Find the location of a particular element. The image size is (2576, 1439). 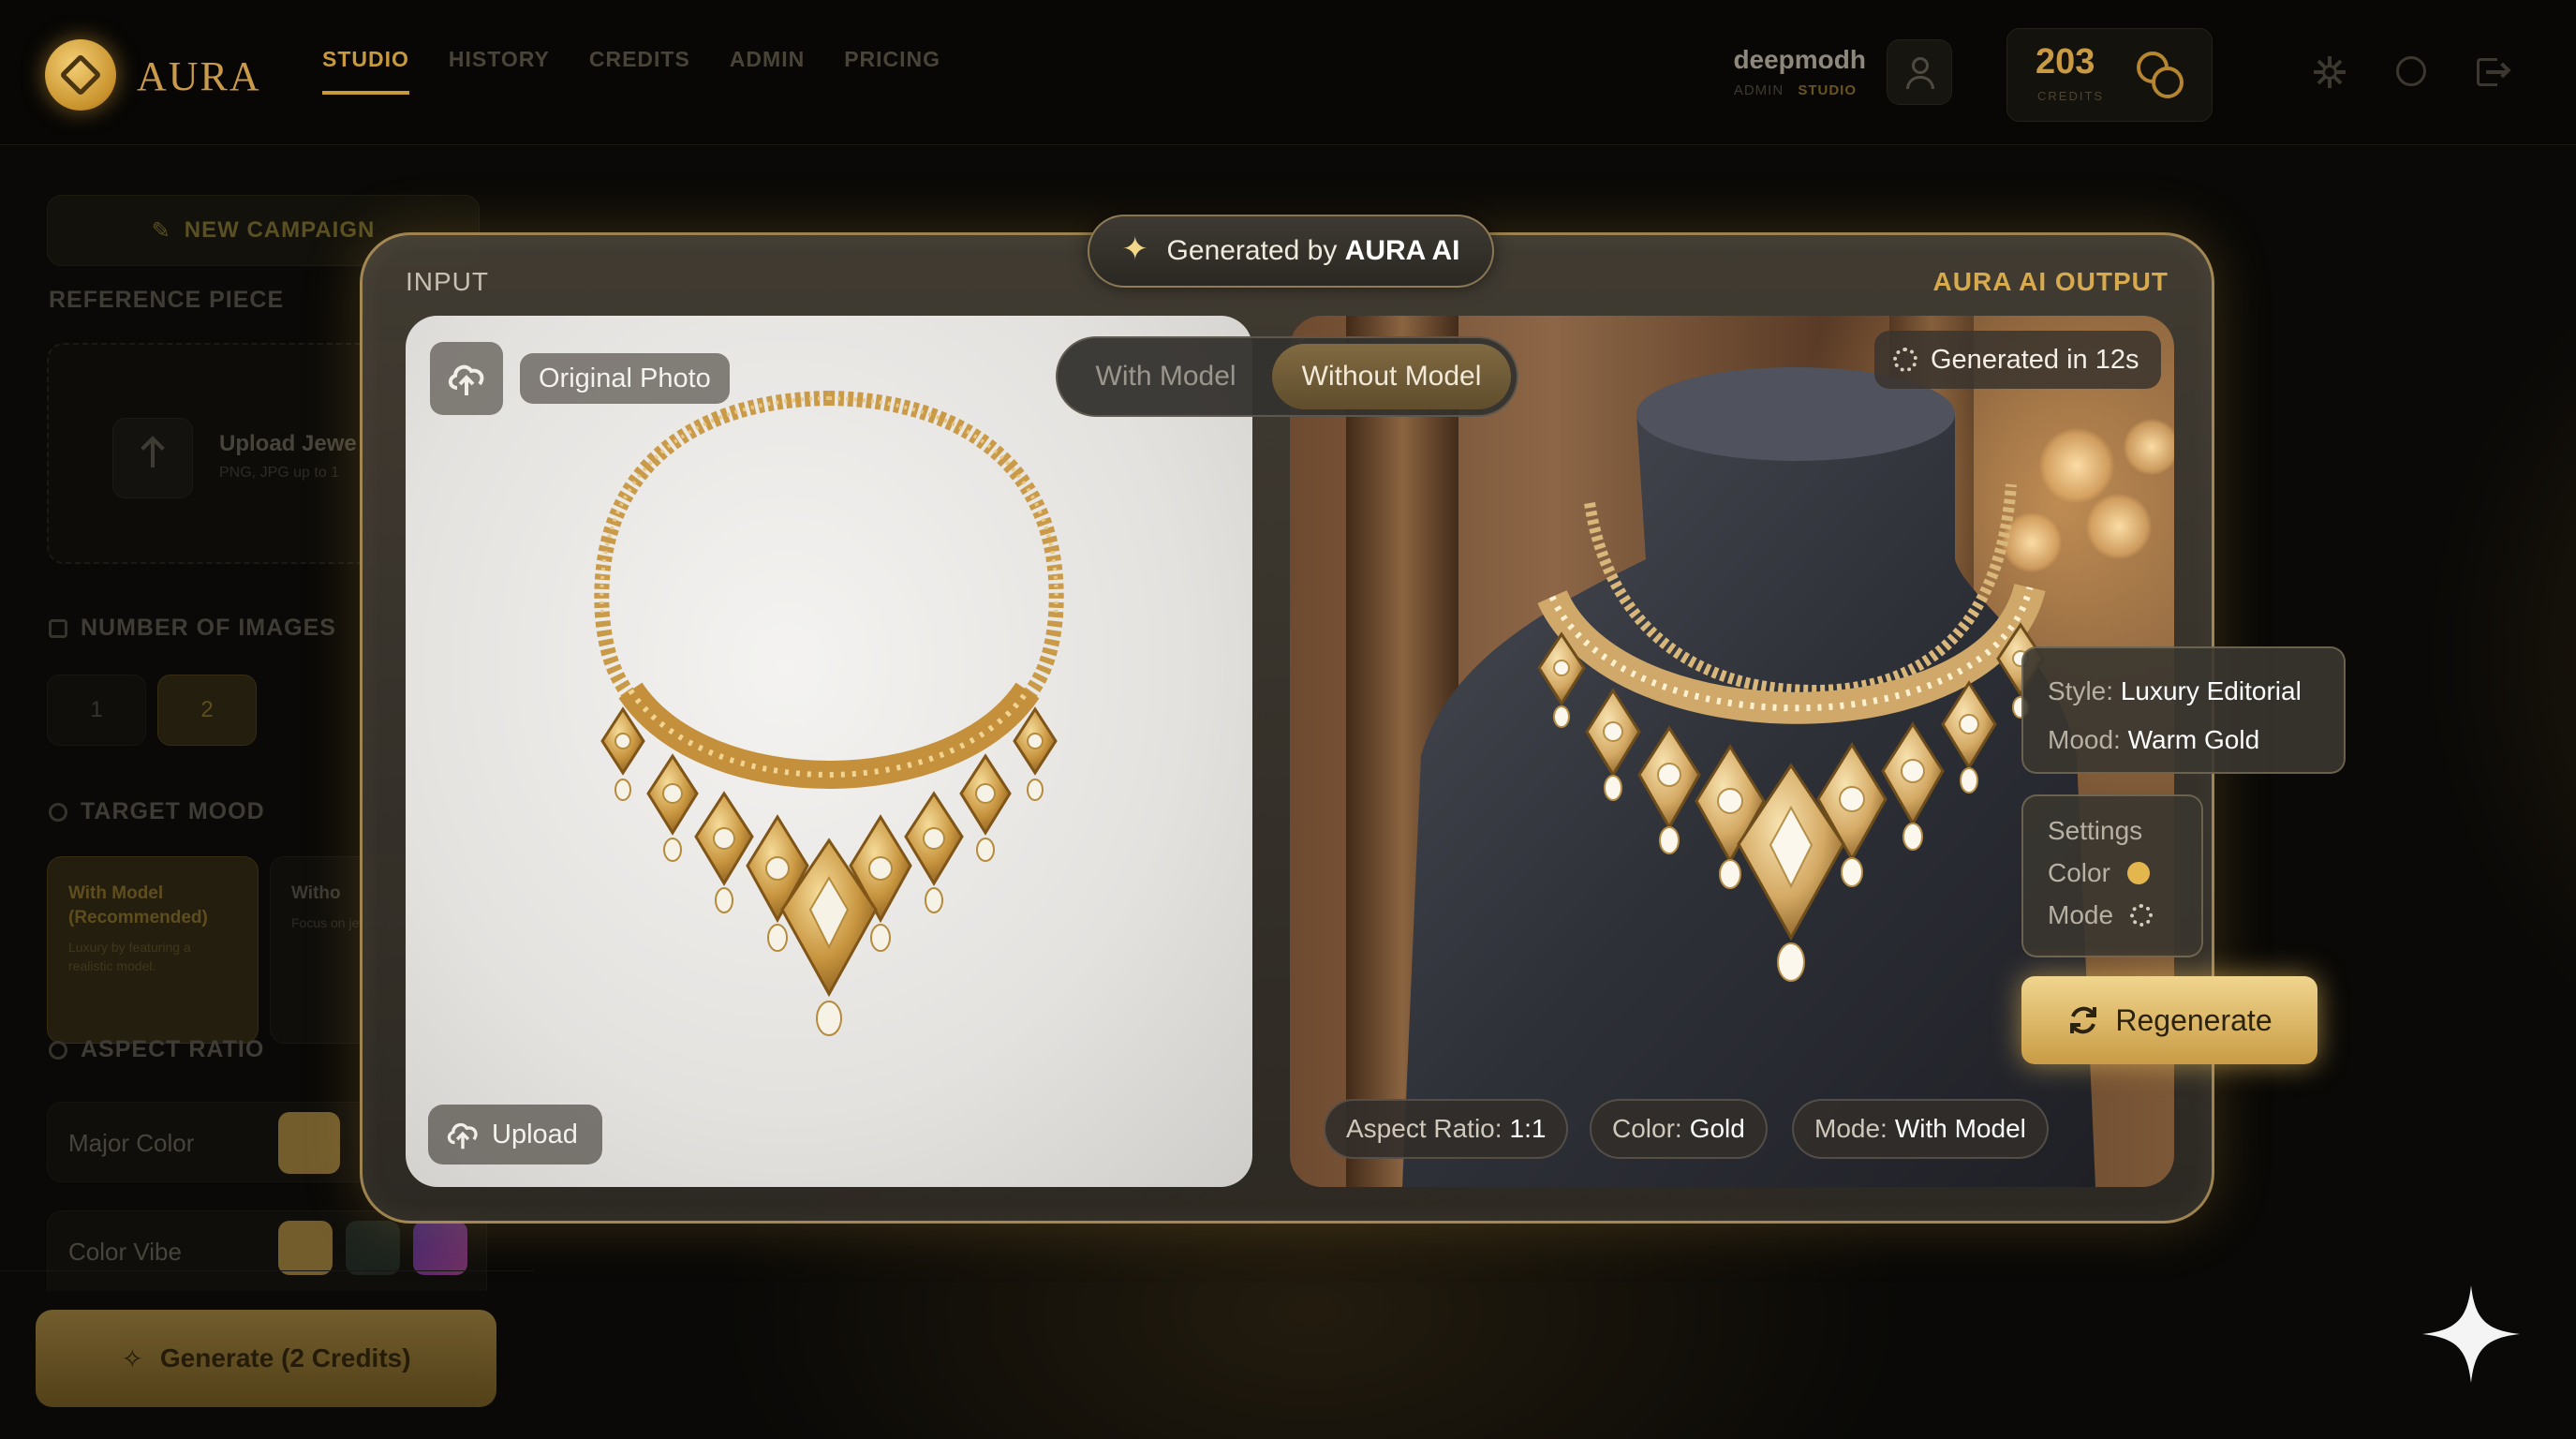

nav-studio: STUDIO is located at coordinates (365, 71).